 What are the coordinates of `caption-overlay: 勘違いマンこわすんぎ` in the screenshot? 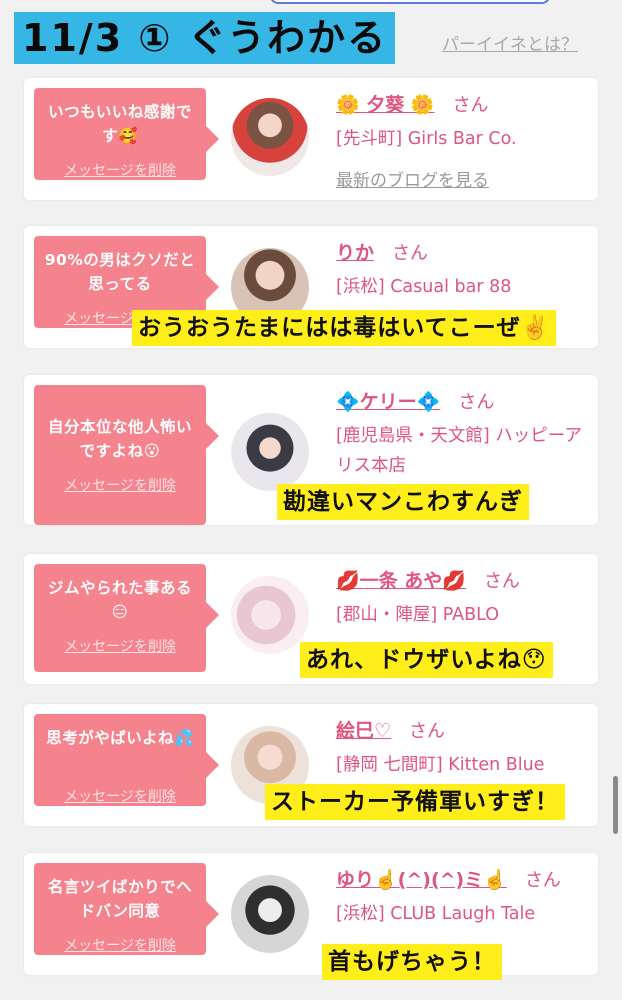 It's located at (403, 502).